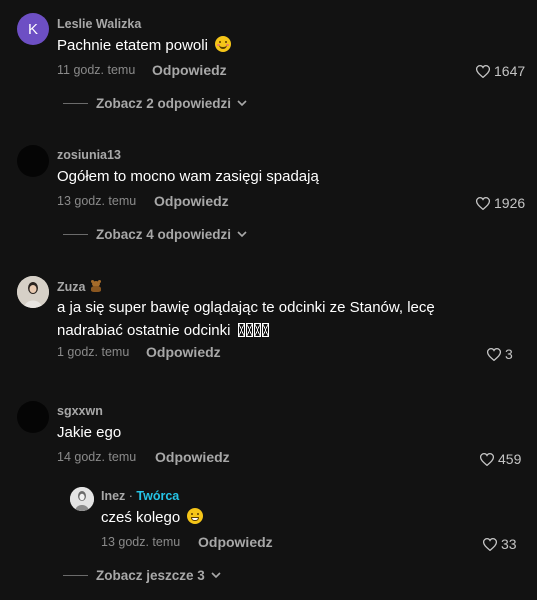 This screenshot has width=537, height=600. I want to click on like-button: 3, so click(500, 354).